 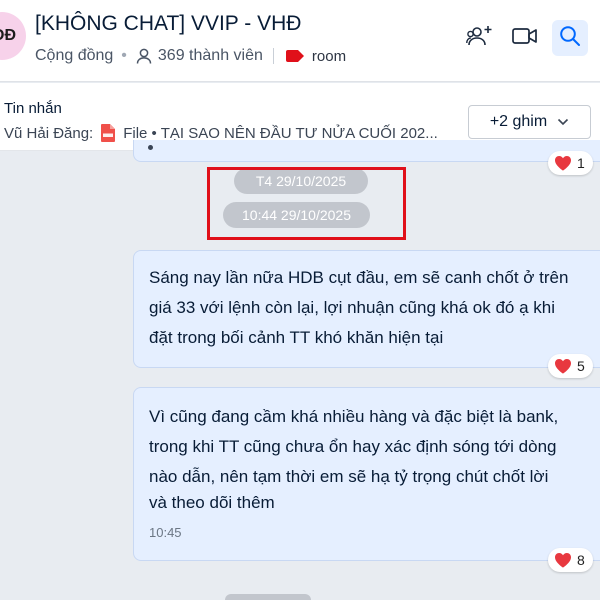 I want to click on avatar-text: ĐĐ, so click(x=8, y=35).